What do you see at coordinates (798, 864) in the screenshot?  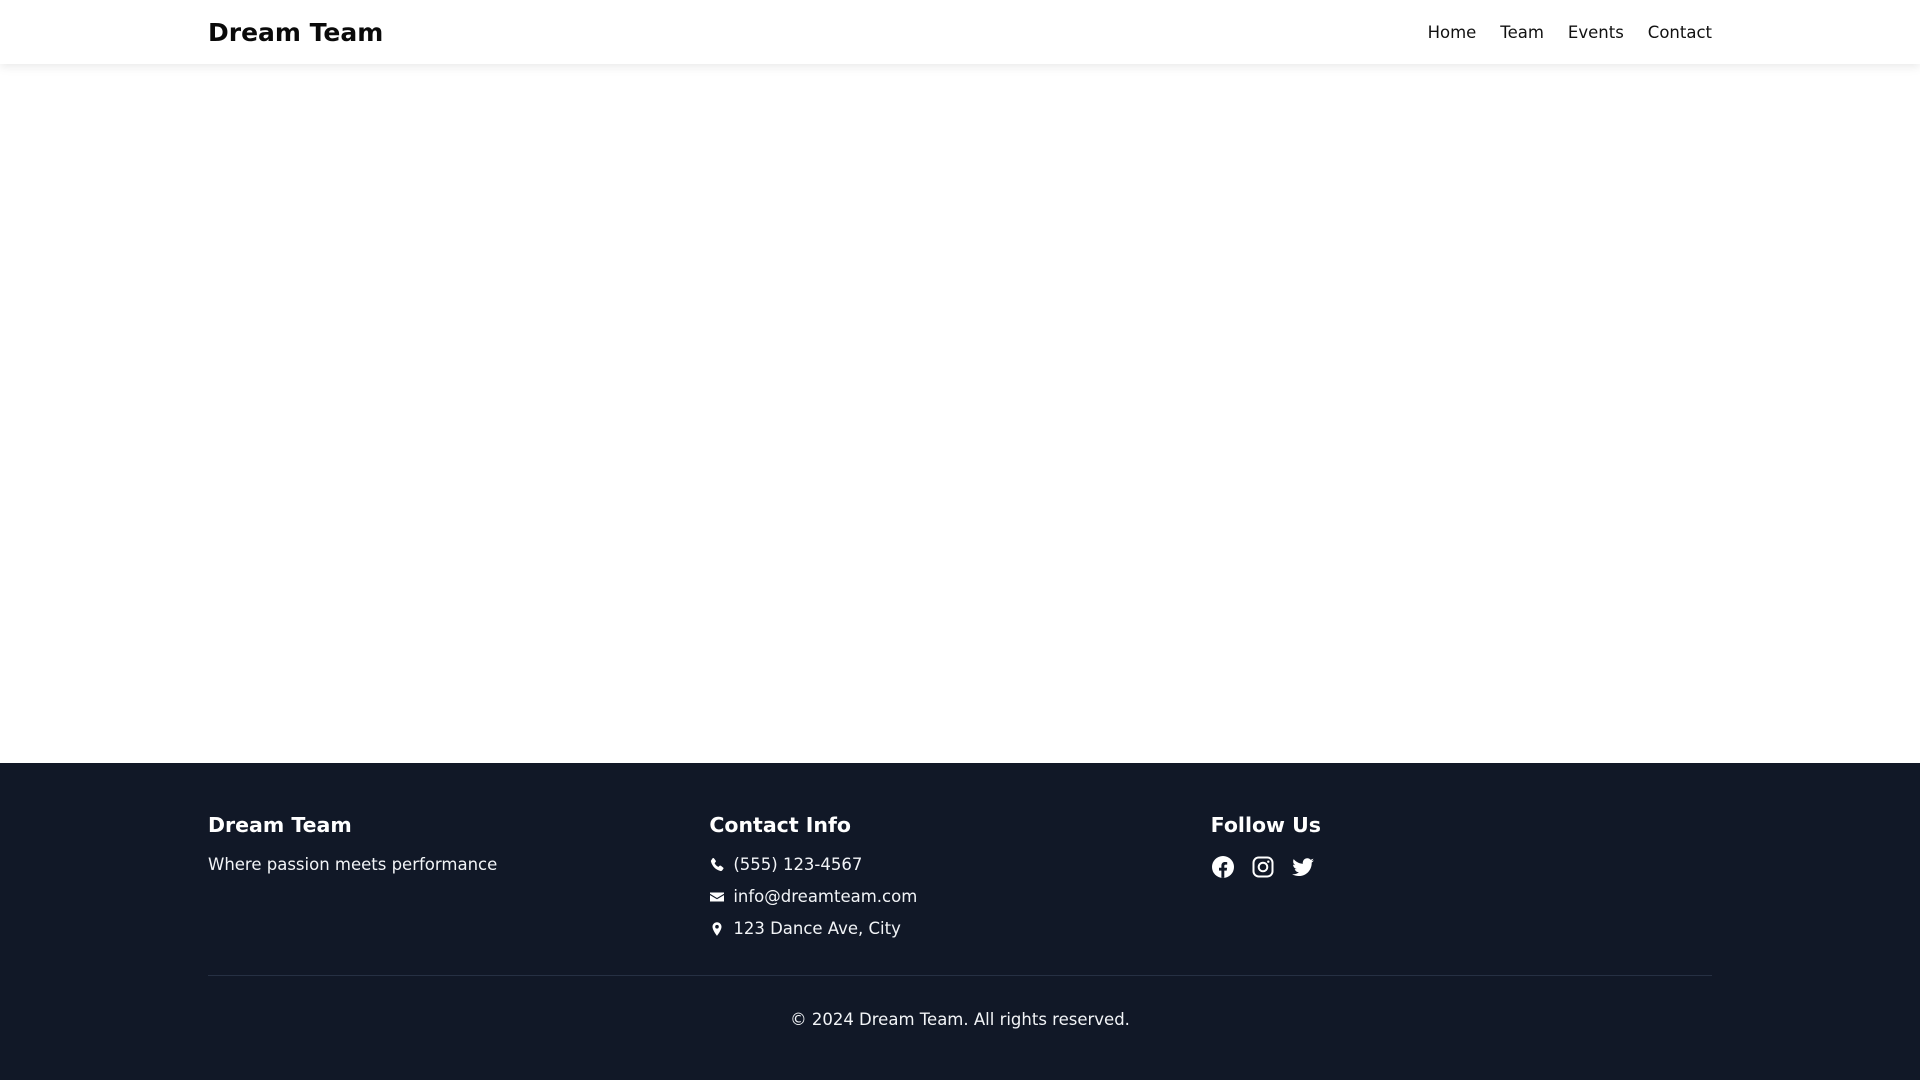 I see `contact-phone-text: (555) 123-4567` at bounding box center [798, 864].